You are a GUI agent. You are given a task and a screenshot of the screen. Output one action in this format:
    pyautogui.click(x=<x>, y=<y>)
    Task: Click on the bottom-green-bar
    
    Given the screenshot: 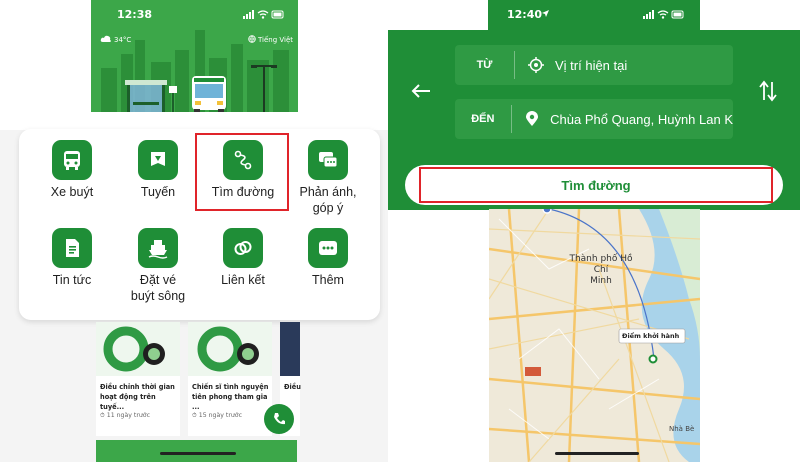 What is the action you would take?
    pyautogui.click(x=196, y=451)
    